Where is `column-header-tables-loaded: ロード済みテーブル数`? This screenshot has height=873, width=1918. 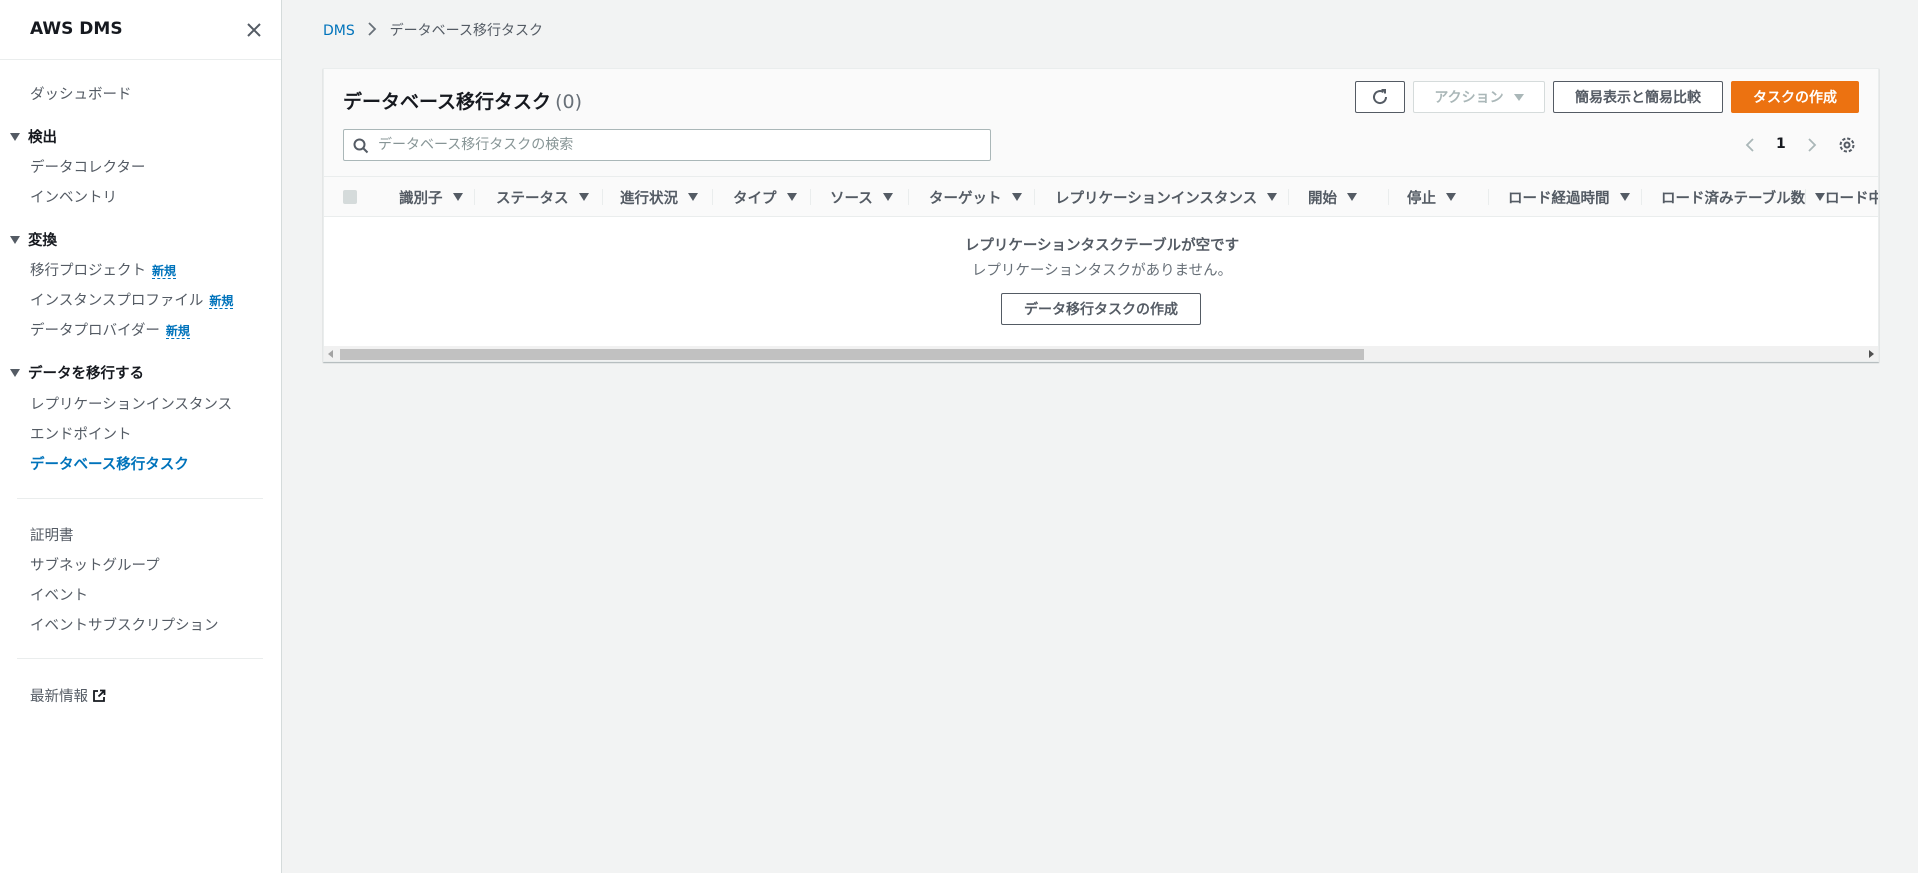 column-header-tables-loaded: ロード済みテーブル数 is located at coordinates (1743, 197).